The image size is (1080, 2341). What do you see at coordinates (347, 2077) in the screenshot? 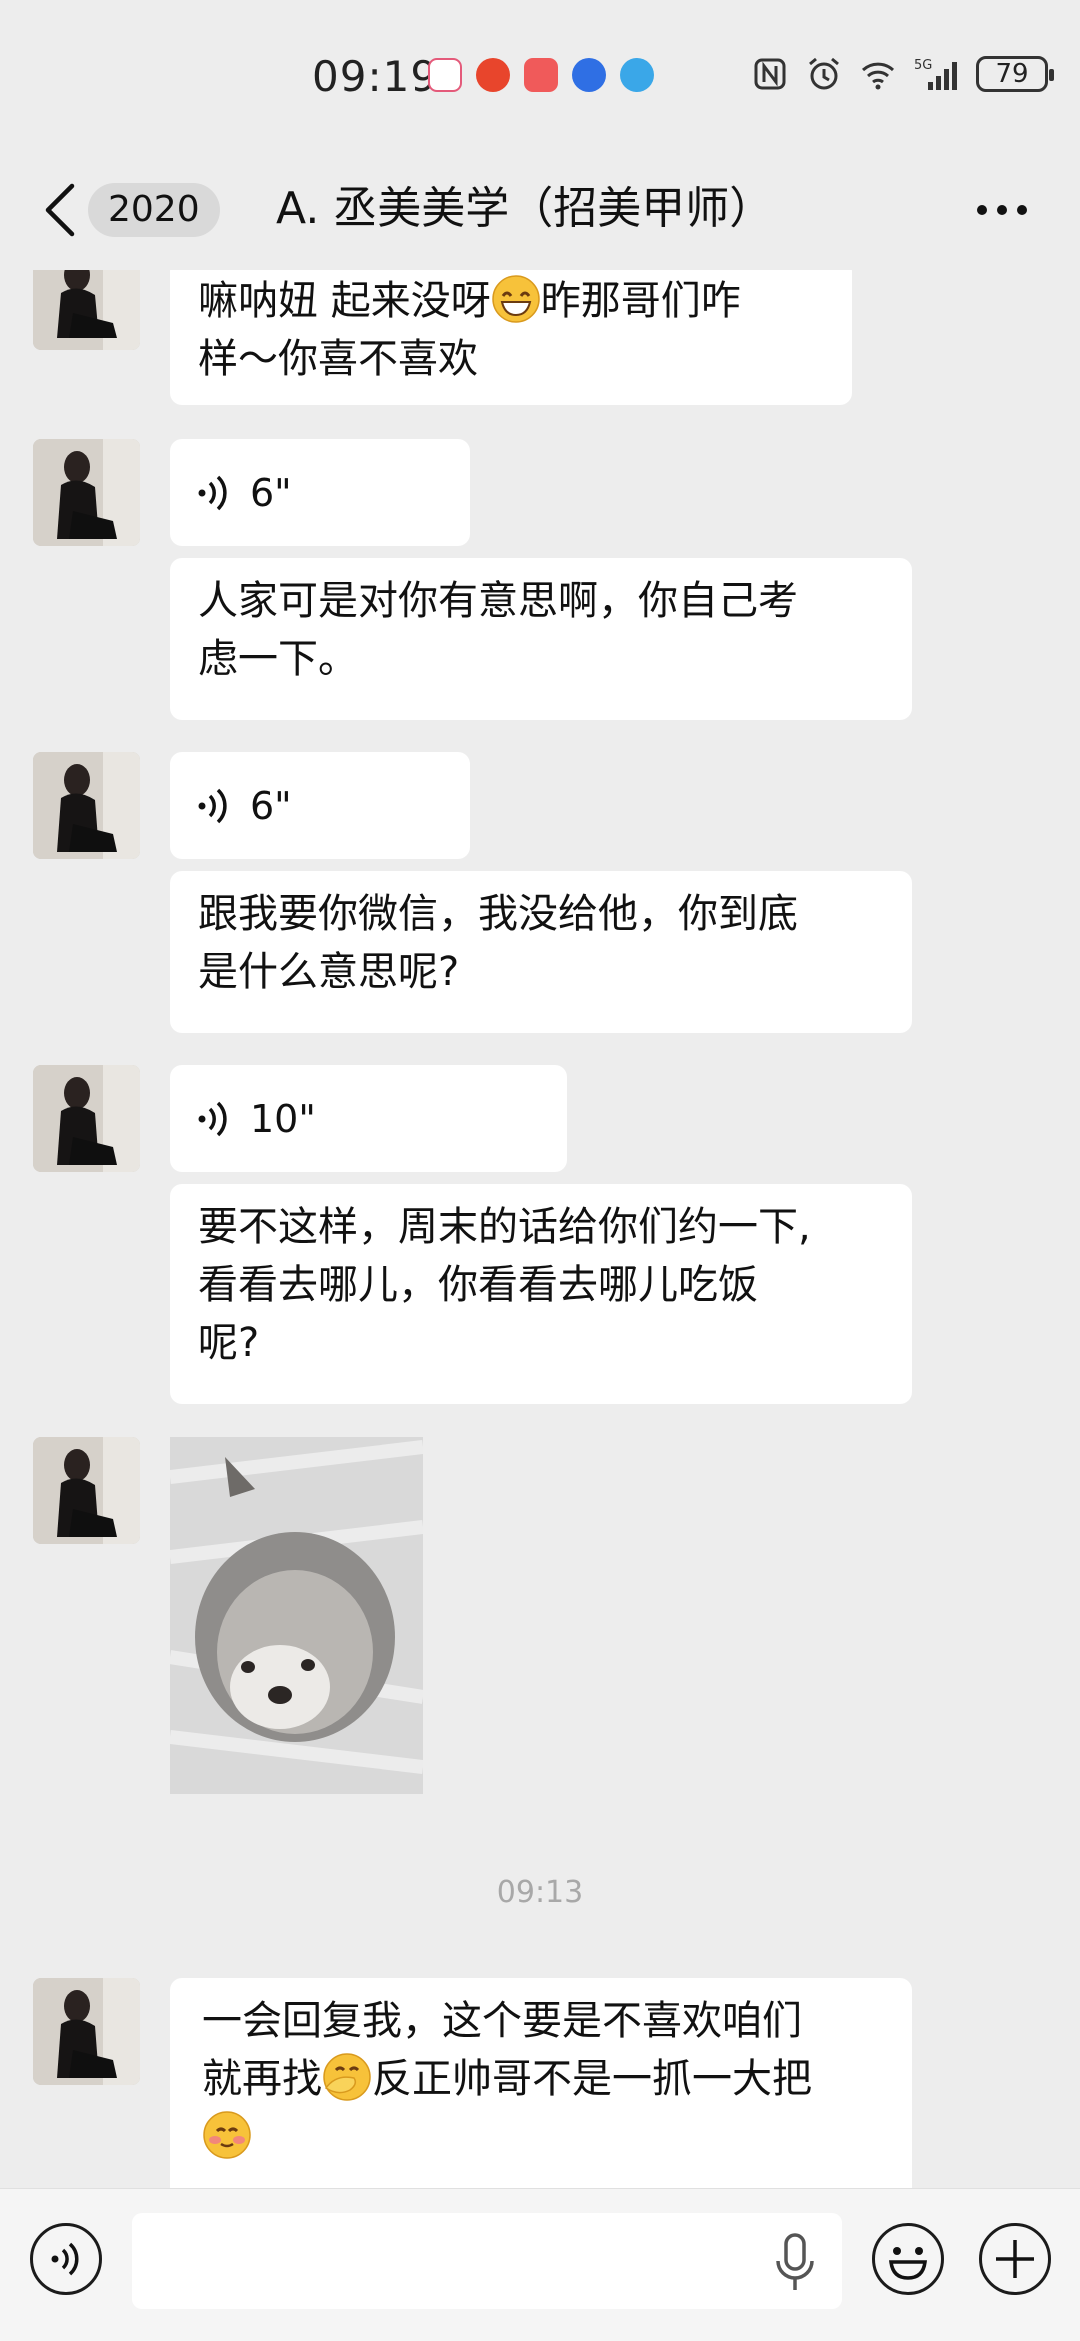
I see `hand-over-mouth-emoji-icon` at bounding box center [347, 2077].